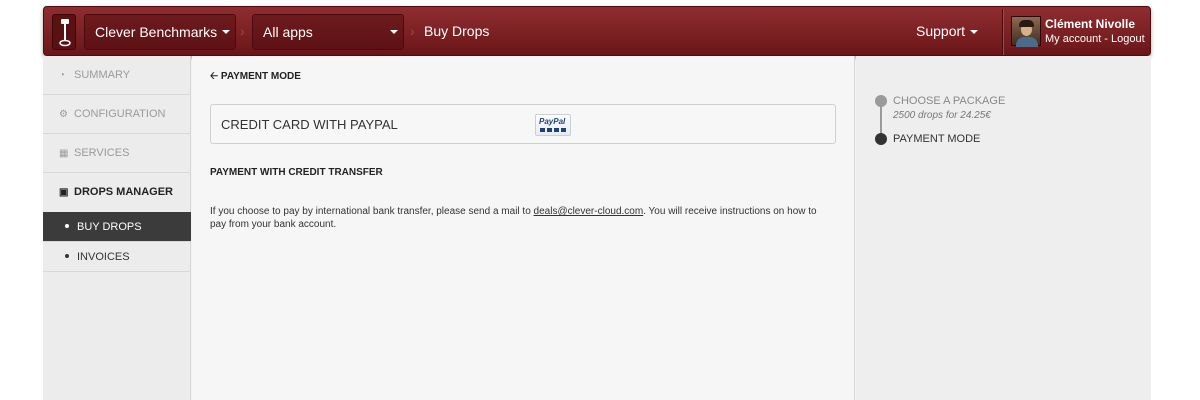 This screenshot has height=400, width=1200. Describe the element at coordinates (1128, 39) in the screenshot. I see `logout-link: Logout` at that location.